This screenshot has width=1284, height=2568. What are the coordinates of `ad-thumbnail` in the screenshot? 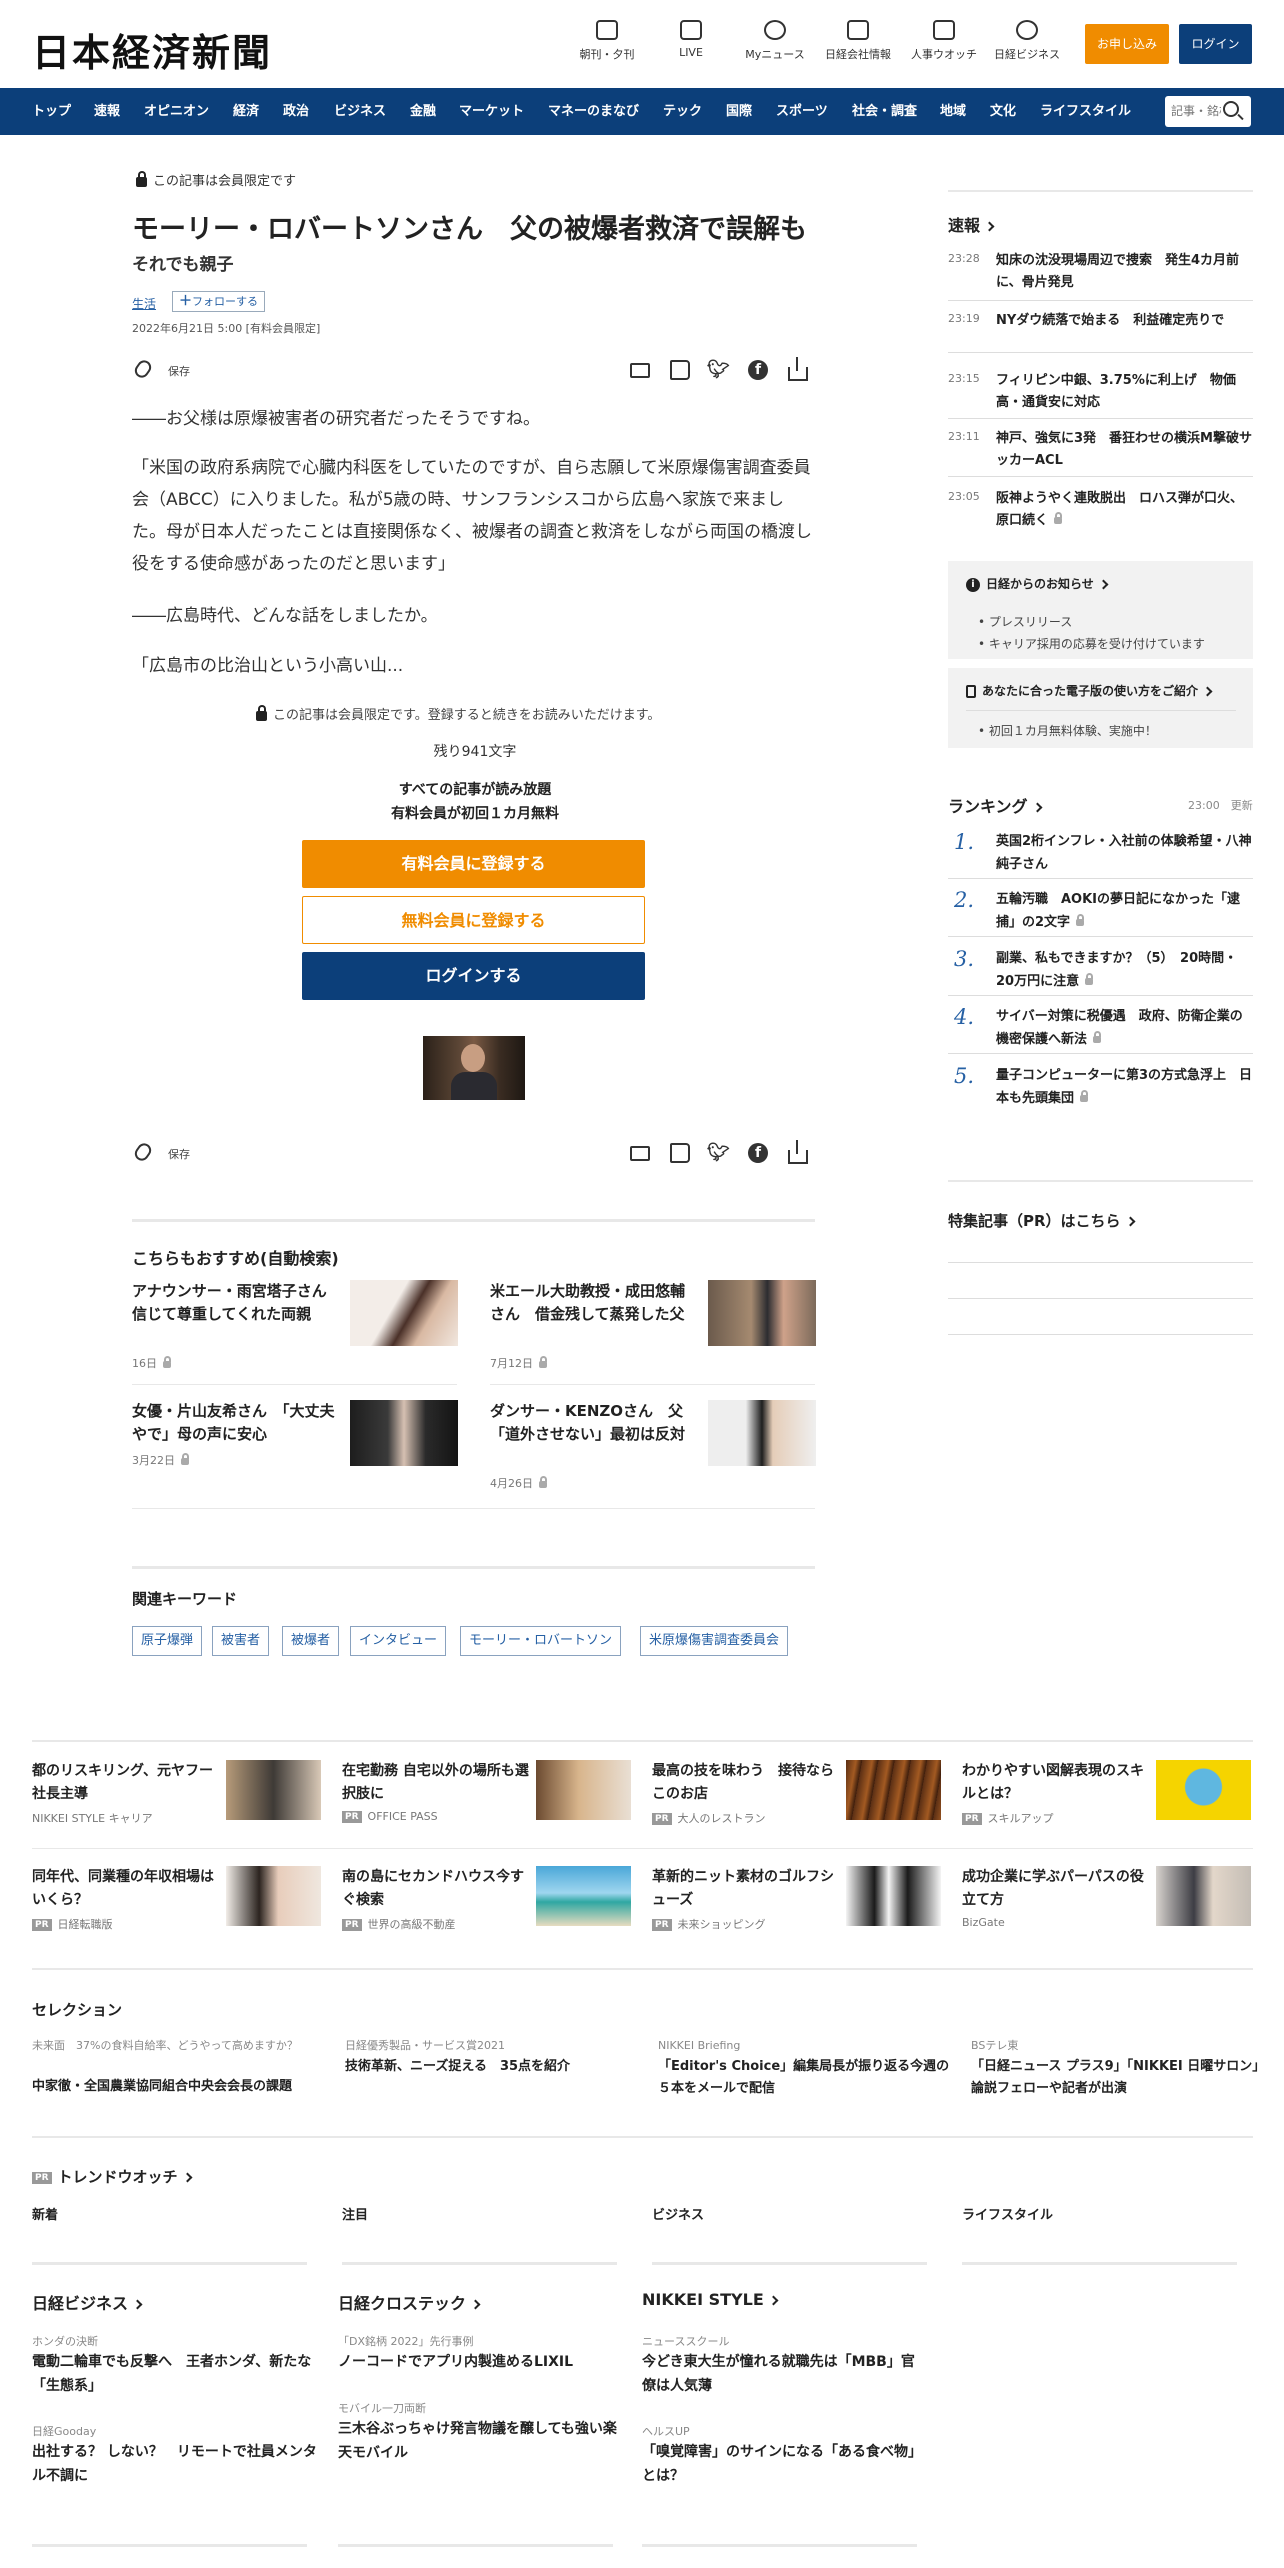 It's located at (1203, 1790).